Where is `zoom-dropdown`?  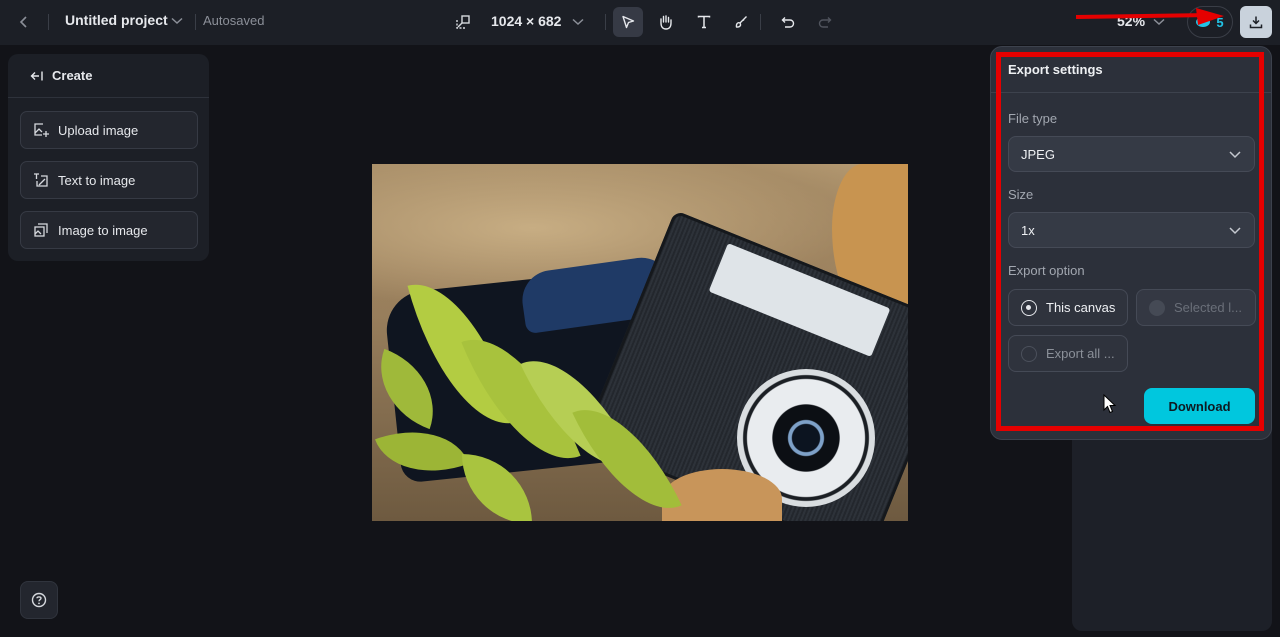 zoom-dropdown is located at coordinates (1159, 22).